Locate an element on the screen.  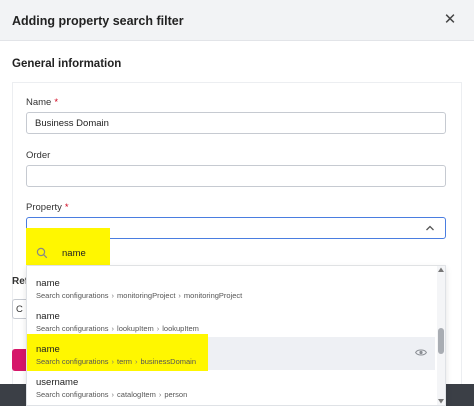
scroll-up-arrow-icon is located at coordinates (441, 269).